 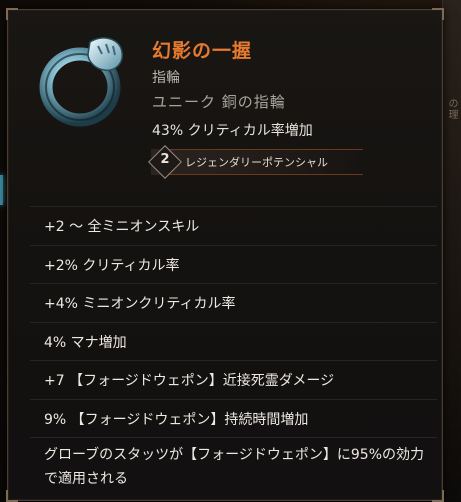 I want to click on affix-row: +4% ミニオンクリティカル率, so click(x=233, y=303).